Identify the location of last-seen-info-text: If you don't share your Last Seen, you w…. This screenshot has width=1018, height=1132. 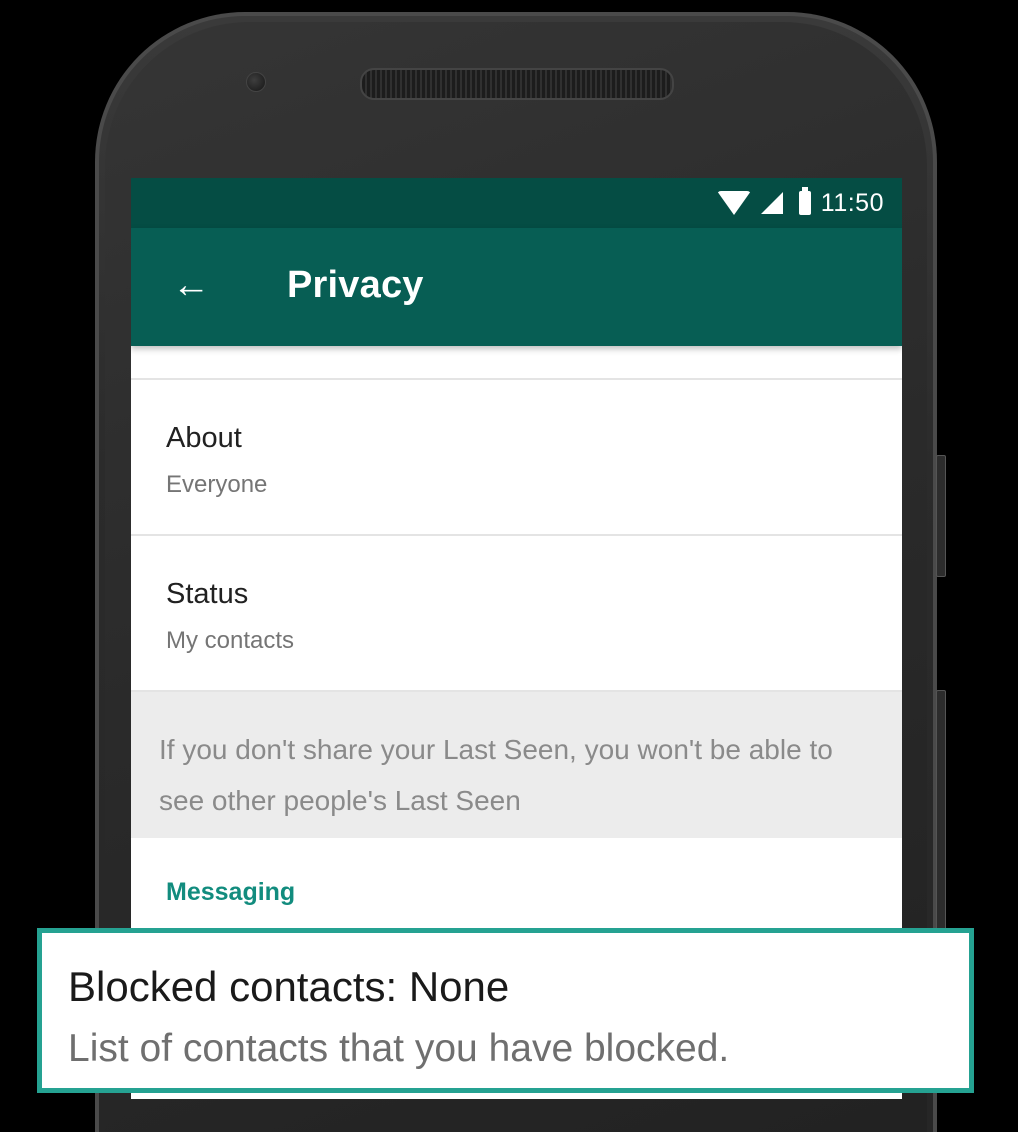
(516, 764).